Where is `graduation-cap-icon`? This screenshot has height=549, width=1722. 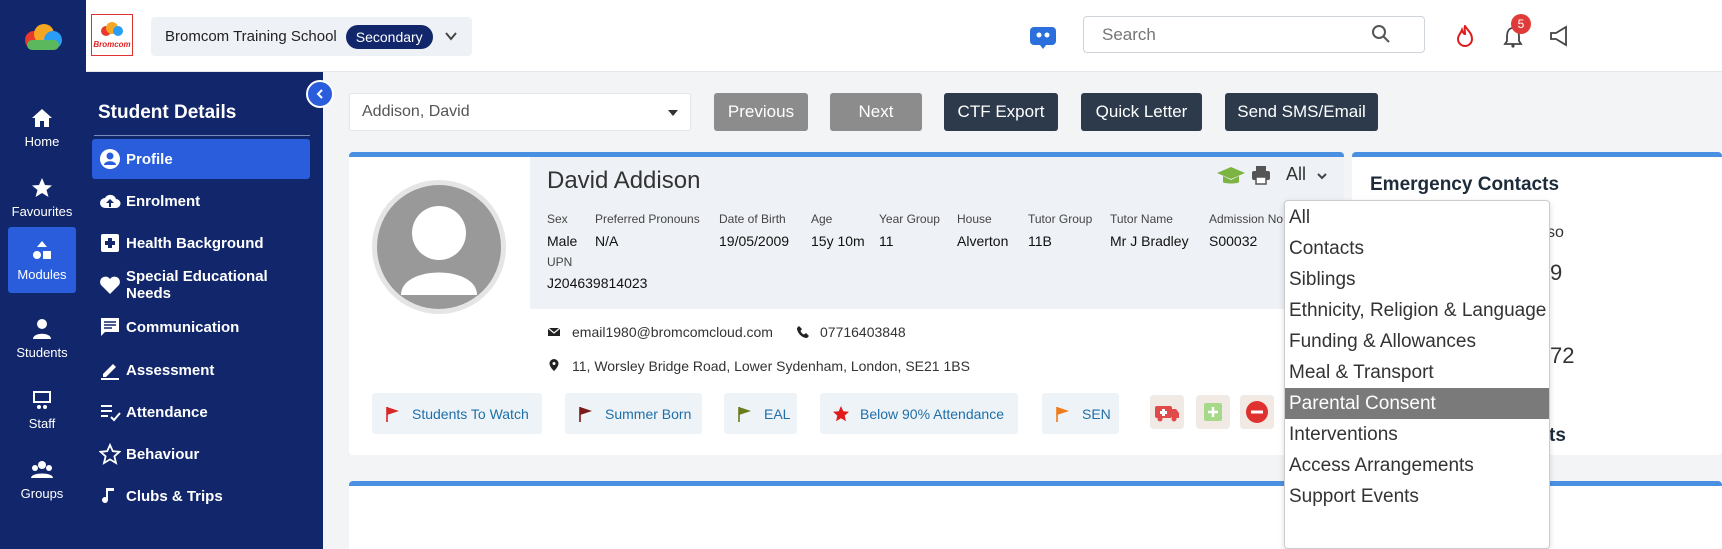 graduation-cap-icon is located at coordinates (1231, 176).